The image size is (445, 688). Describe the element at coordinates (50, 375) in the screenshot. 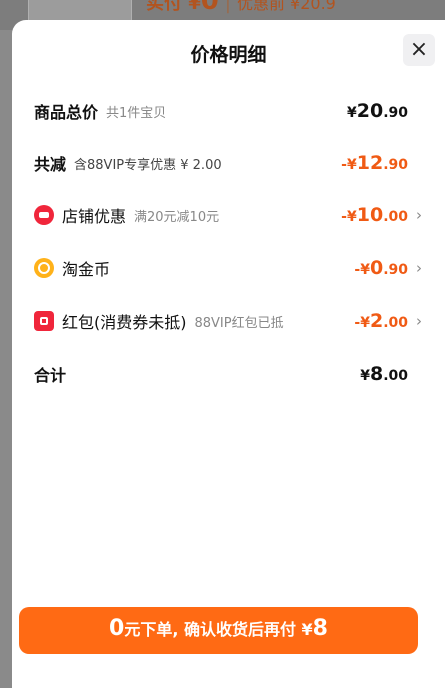

I see `sum-label: 合计` at that location.